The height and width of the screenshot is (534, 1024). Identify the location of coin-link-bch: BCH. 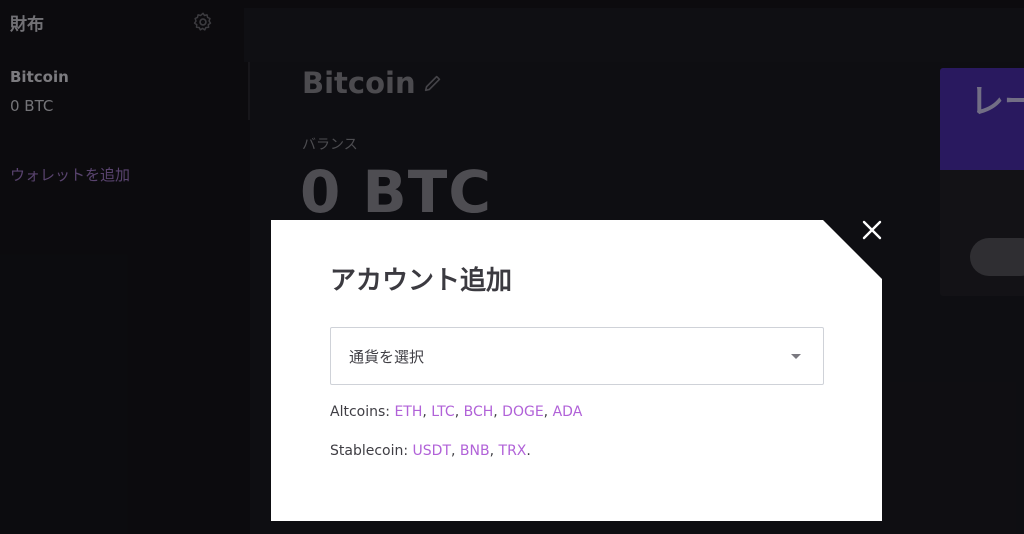
(479, 412).